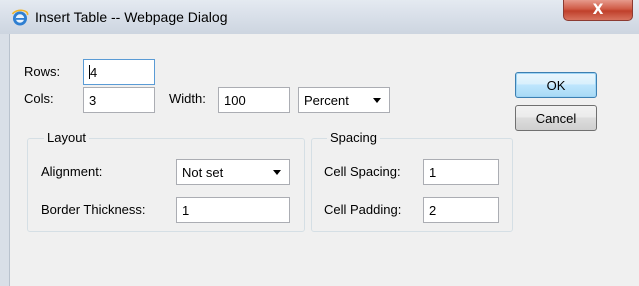 The image size is (639, 286). I want to click on width-value: 100, so click(235, 100).